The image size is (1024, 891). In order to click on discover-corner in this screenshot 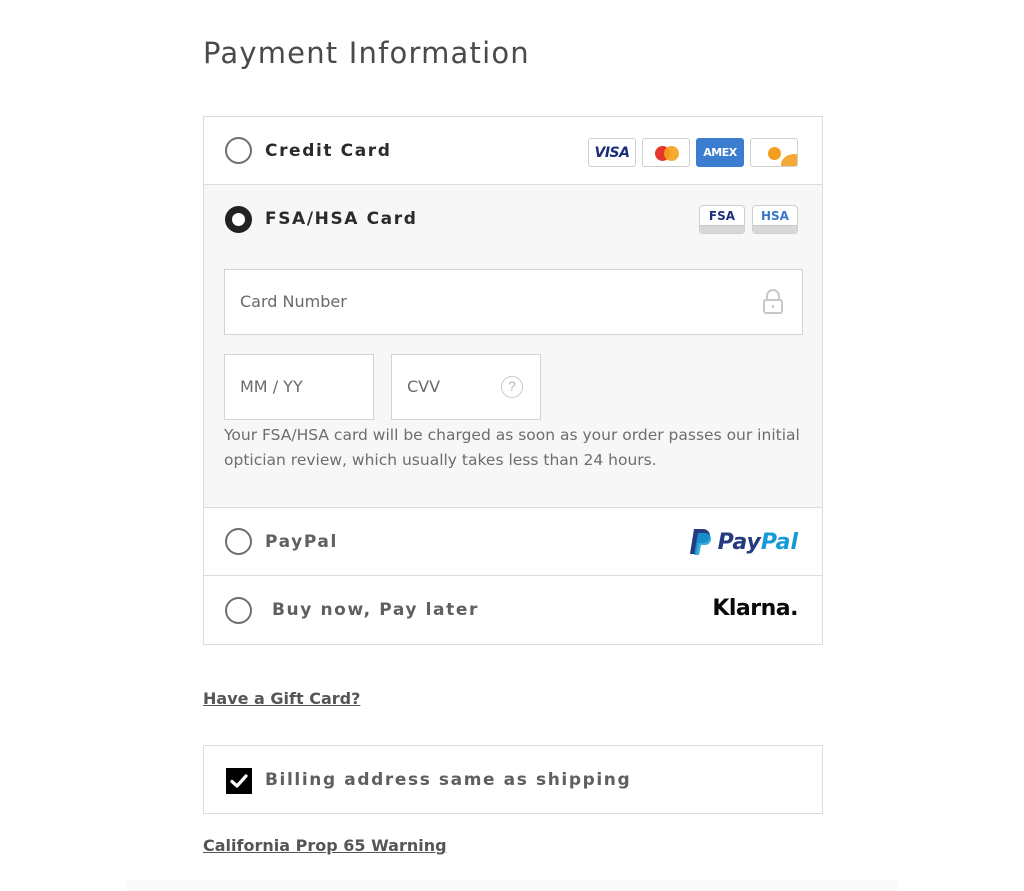, I will do `click(789, 160)`.